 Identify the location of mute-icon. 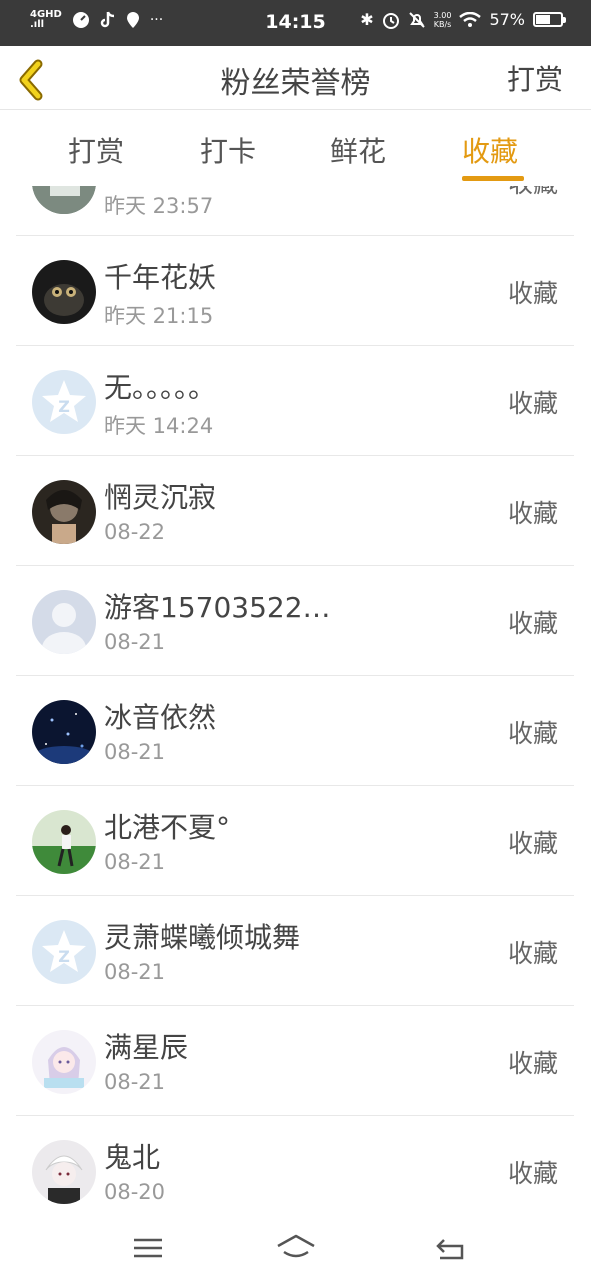
(416, 19).